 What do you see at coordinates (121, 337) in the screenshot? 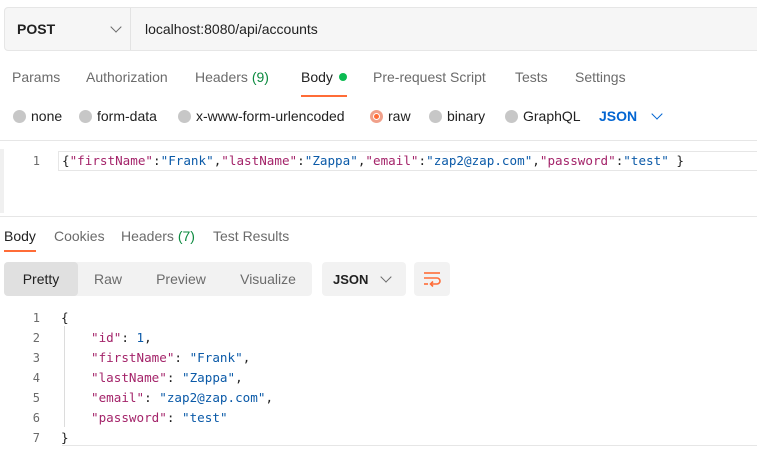
I see `json-line-id: "id": 1,` at bounding box center [121, 337].